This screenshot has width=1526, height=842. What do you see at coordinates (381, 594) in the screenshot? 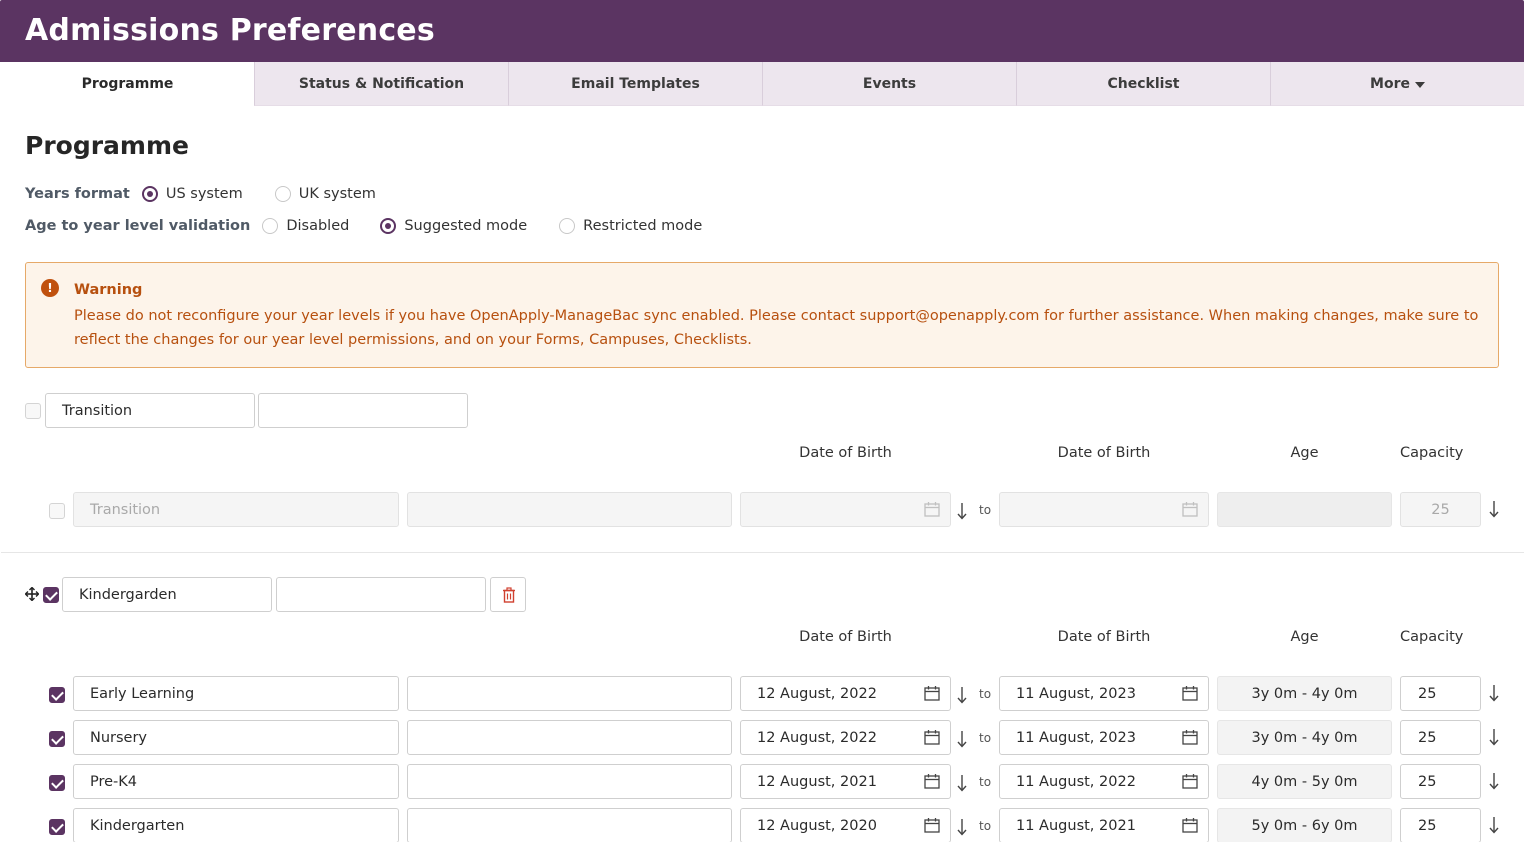
I see `kindergarden-group-code-input` at bounding box center [381, 594].